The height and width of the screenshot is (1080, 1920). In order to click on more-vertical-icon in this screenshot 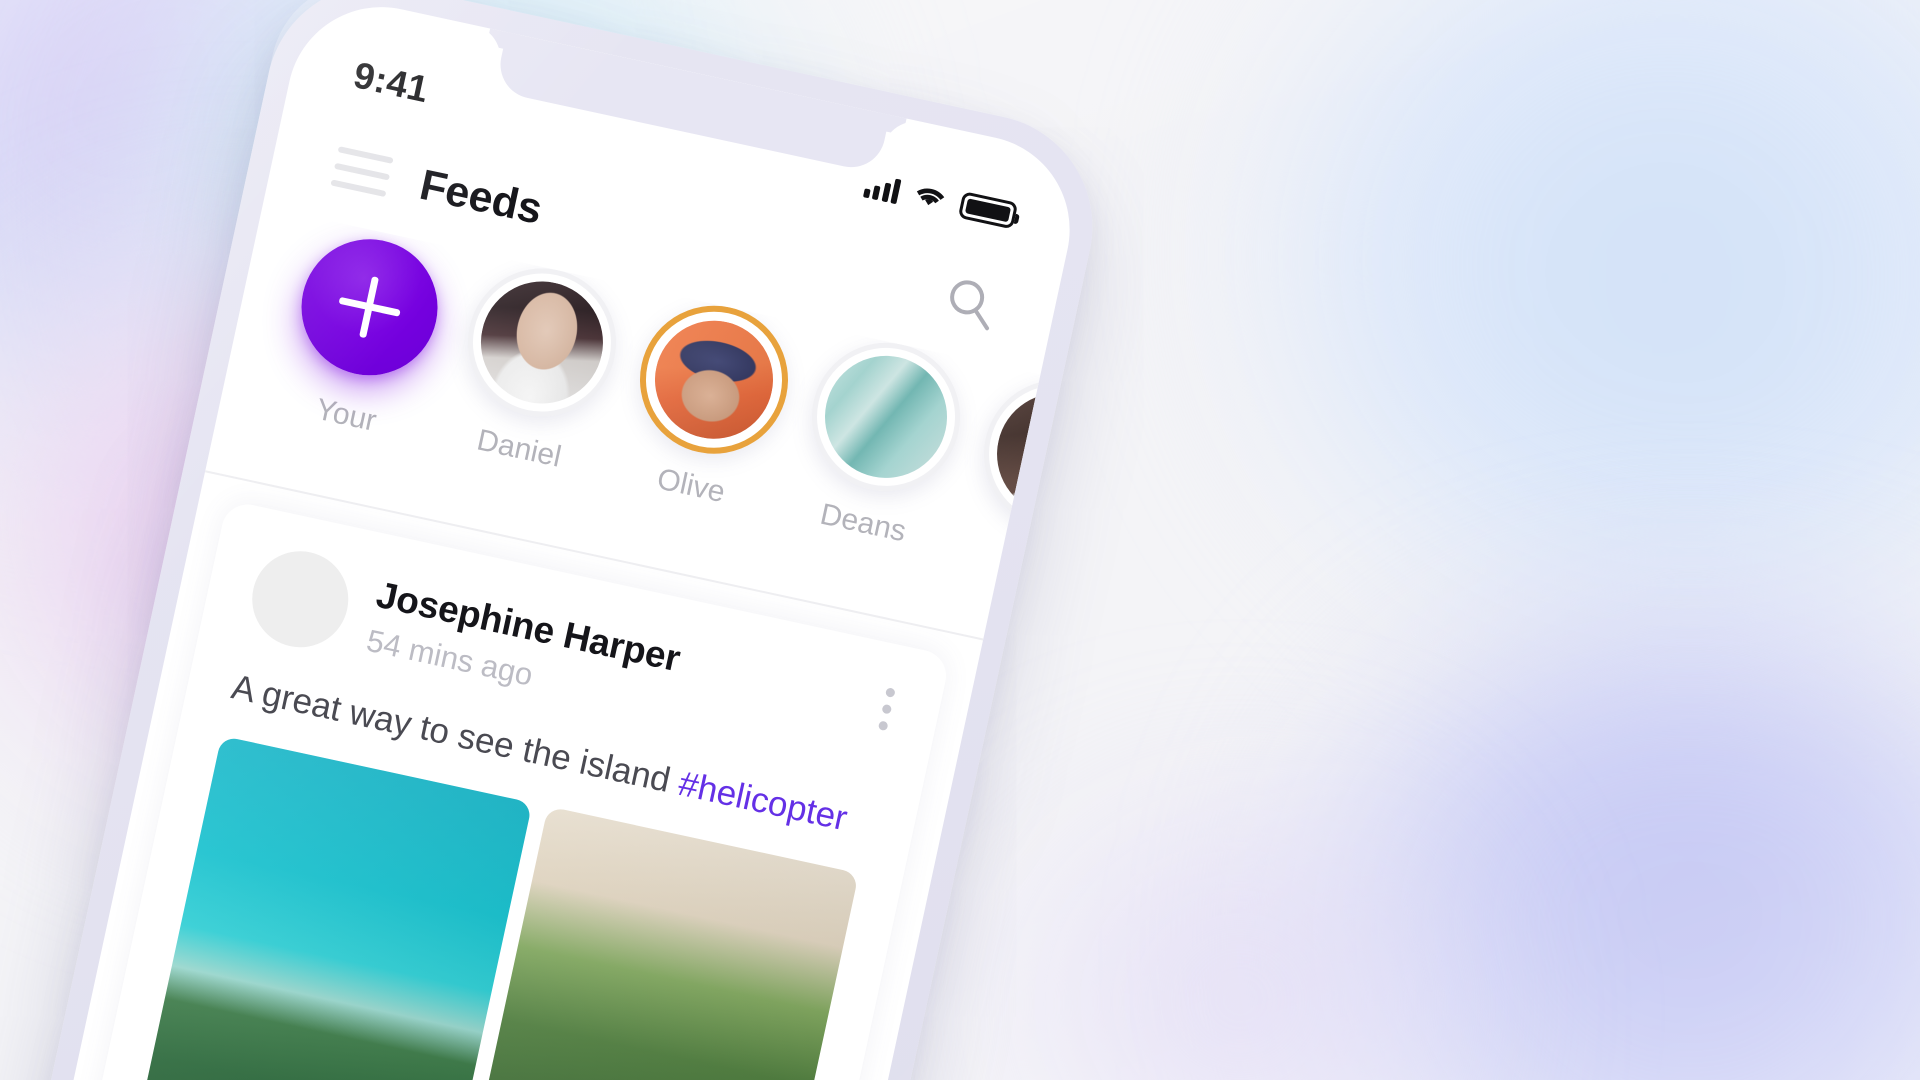, I will do `click(889, 704)`.